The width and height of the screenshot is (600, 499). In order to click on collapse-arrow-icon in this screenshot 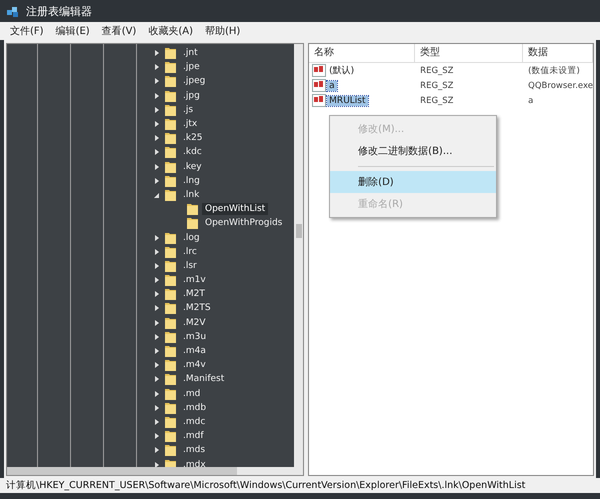, I will do `click(157, 194)`.